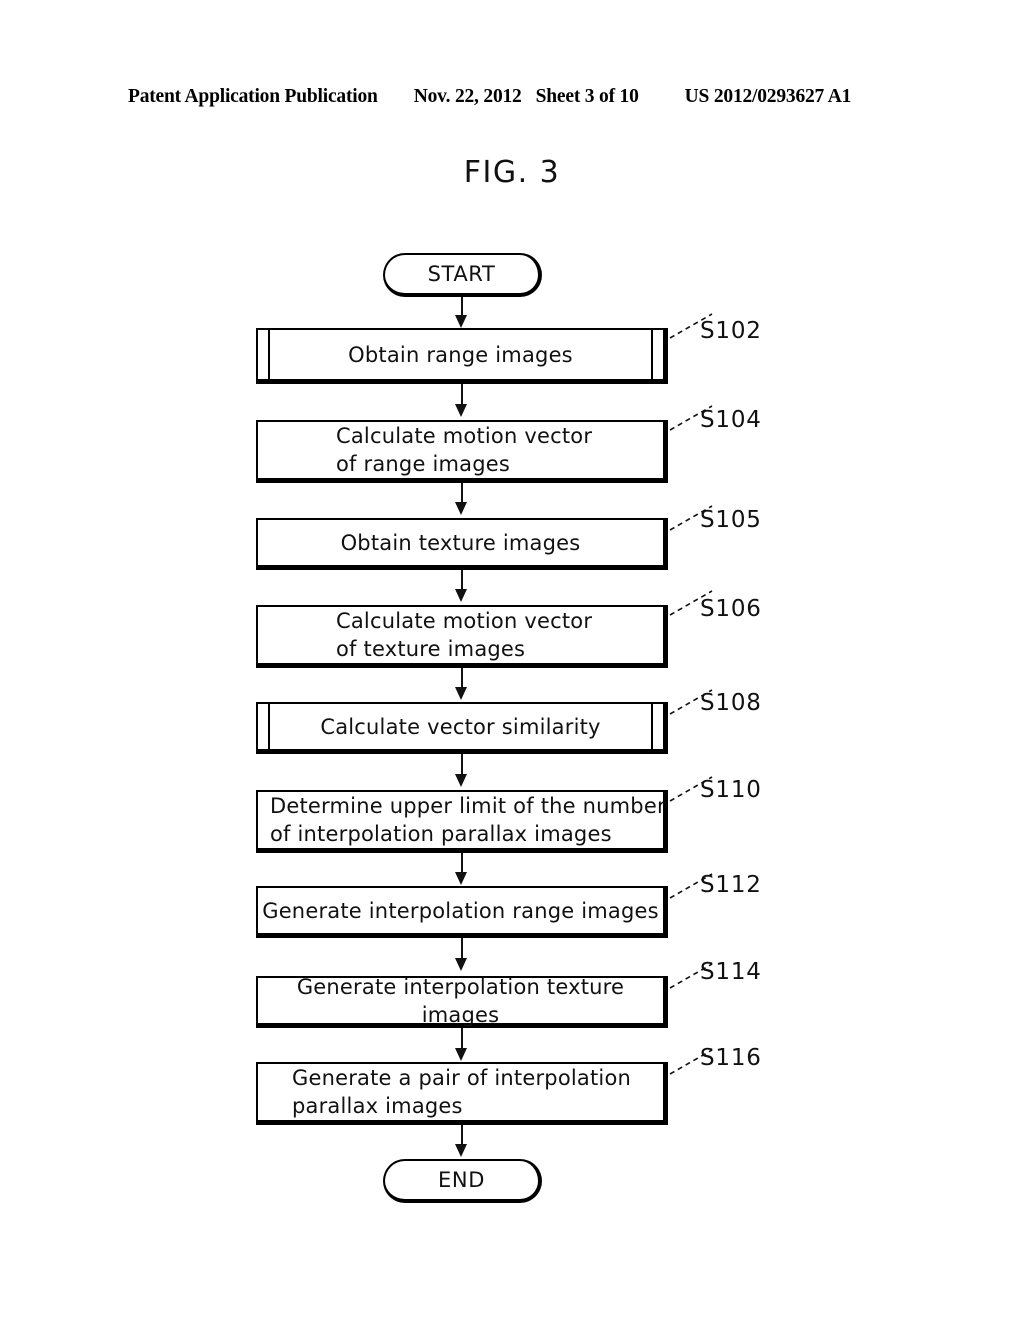 Image resolution: width=1024 pixels, height=1320 pixels. What do you see at coordinates (731, 520) in the screenshot?
I see `step-label-s105: S105` at bounding box center [731, 520].